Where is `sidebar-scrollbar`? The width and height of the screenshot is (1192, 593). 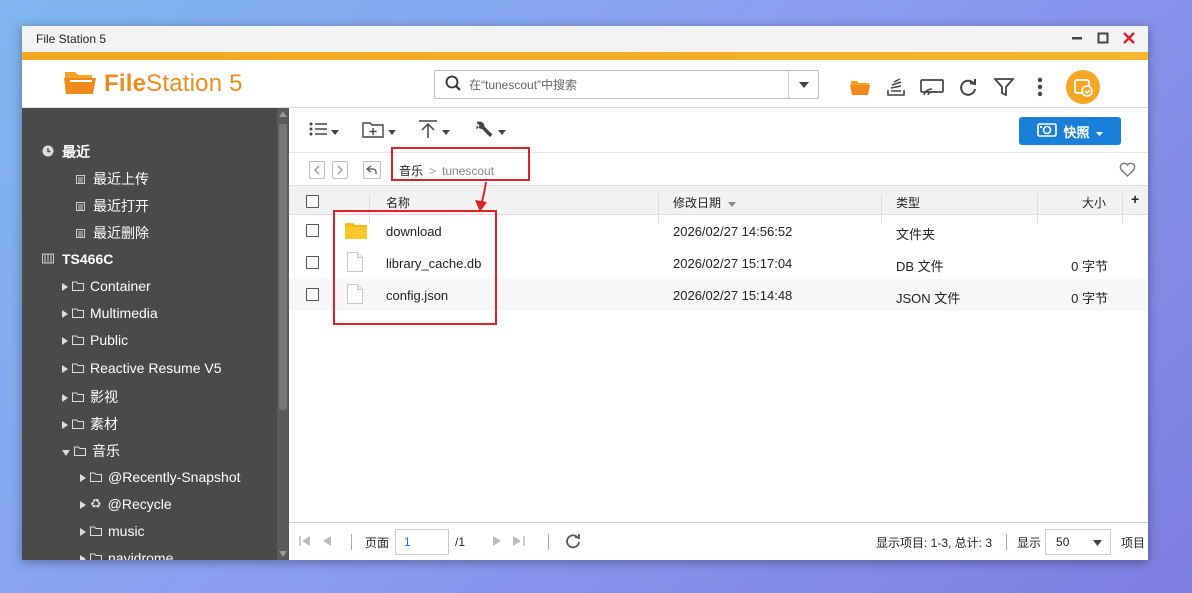 sidebar-scrollbar is located at coordinates (283, 334).